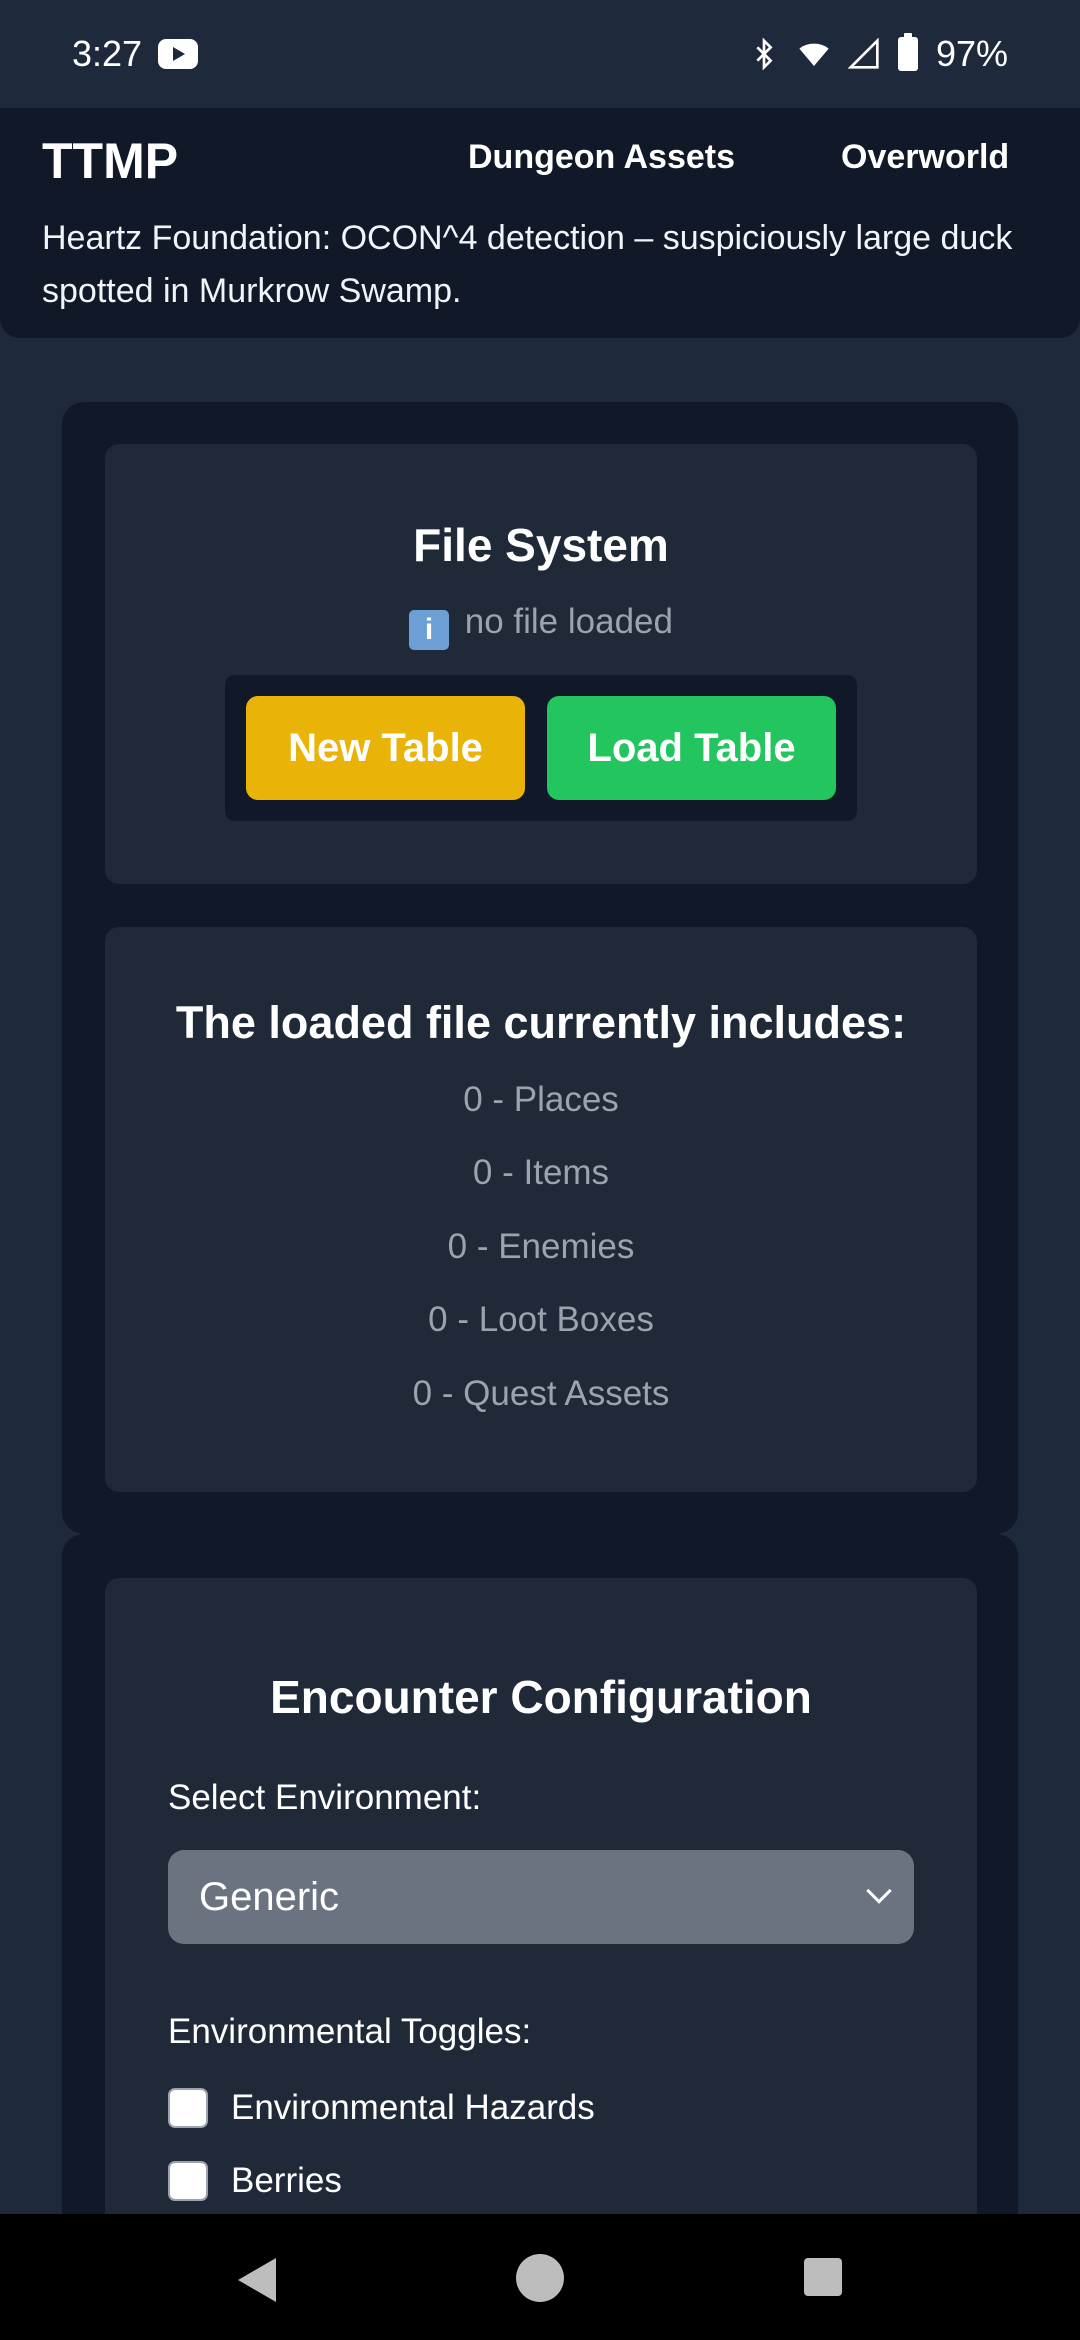 Image resolution: width=1080 pixels, height=2340 pixels. What do you see at coordinates (541, 1897) in the screenshot?
I see `environment-select: Generic` at bounding box center [541, 1897].